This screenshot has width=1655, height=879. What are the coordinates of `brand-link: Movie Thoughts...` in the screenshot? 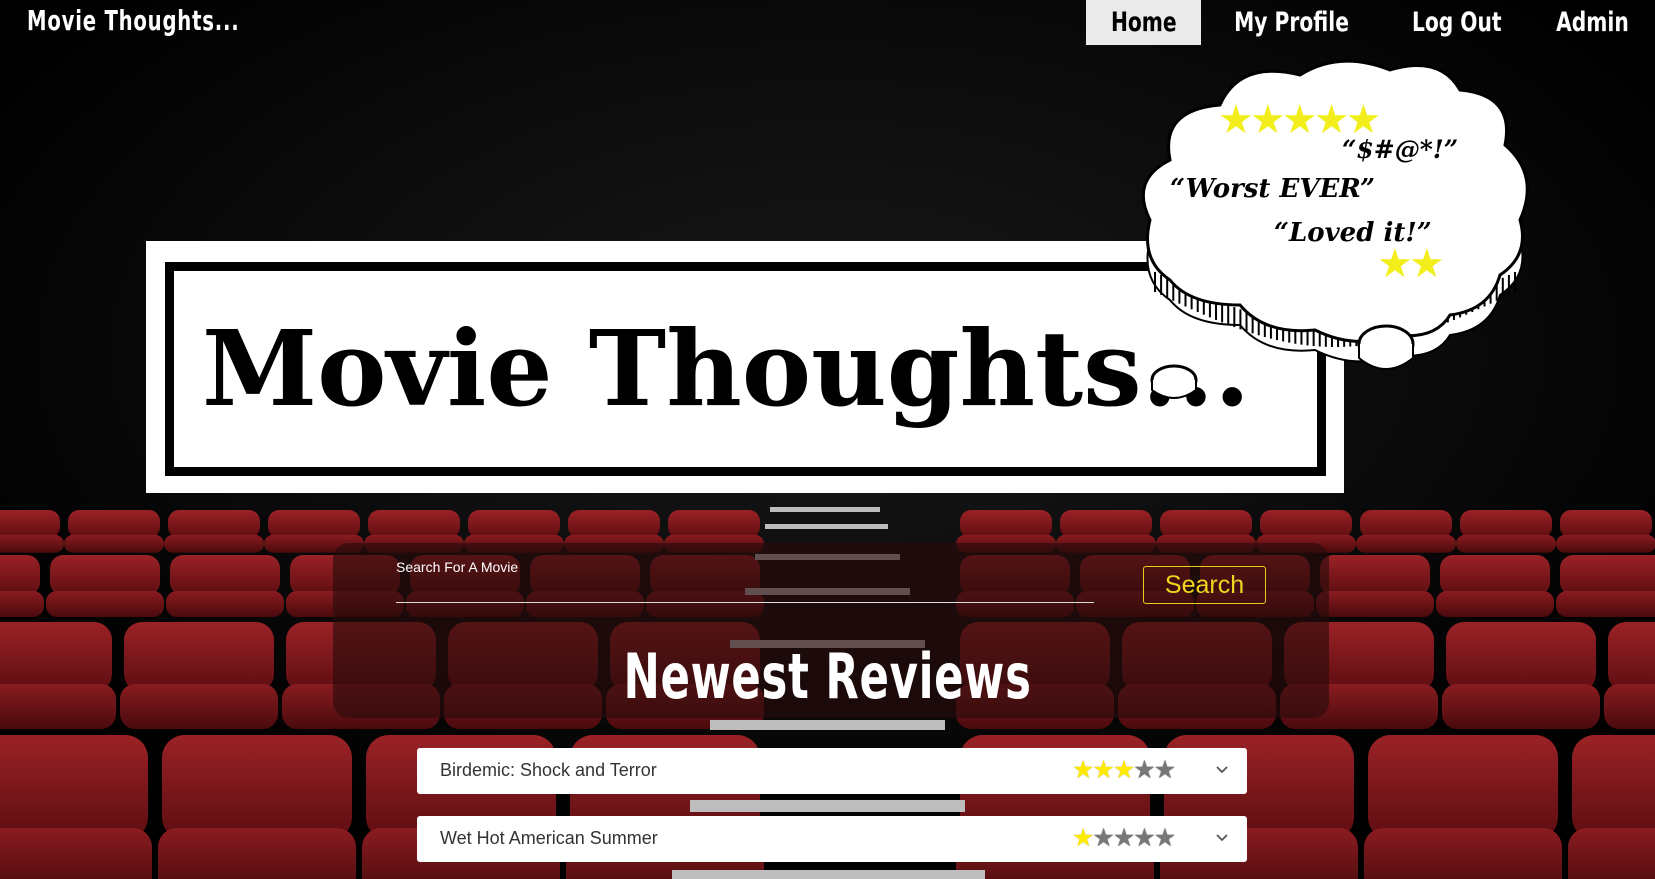 It's located at (133, 20).